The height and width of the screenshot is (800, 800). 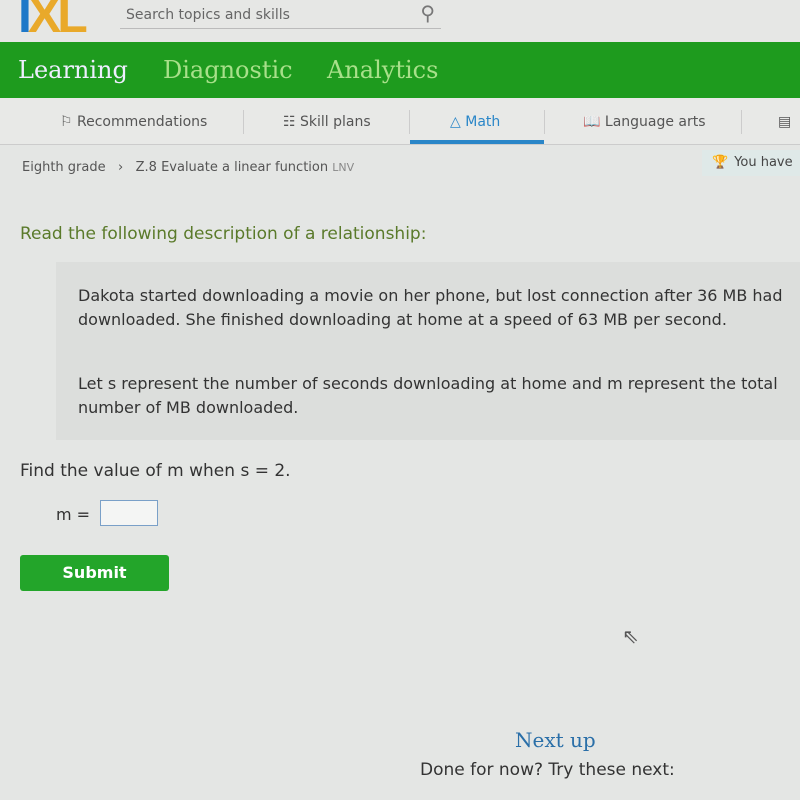 What do you see at coordinates (155, 471) in the screenshot?
I see `question-text: Find the value of m when s = 2.` at bounding box center [155, 471].